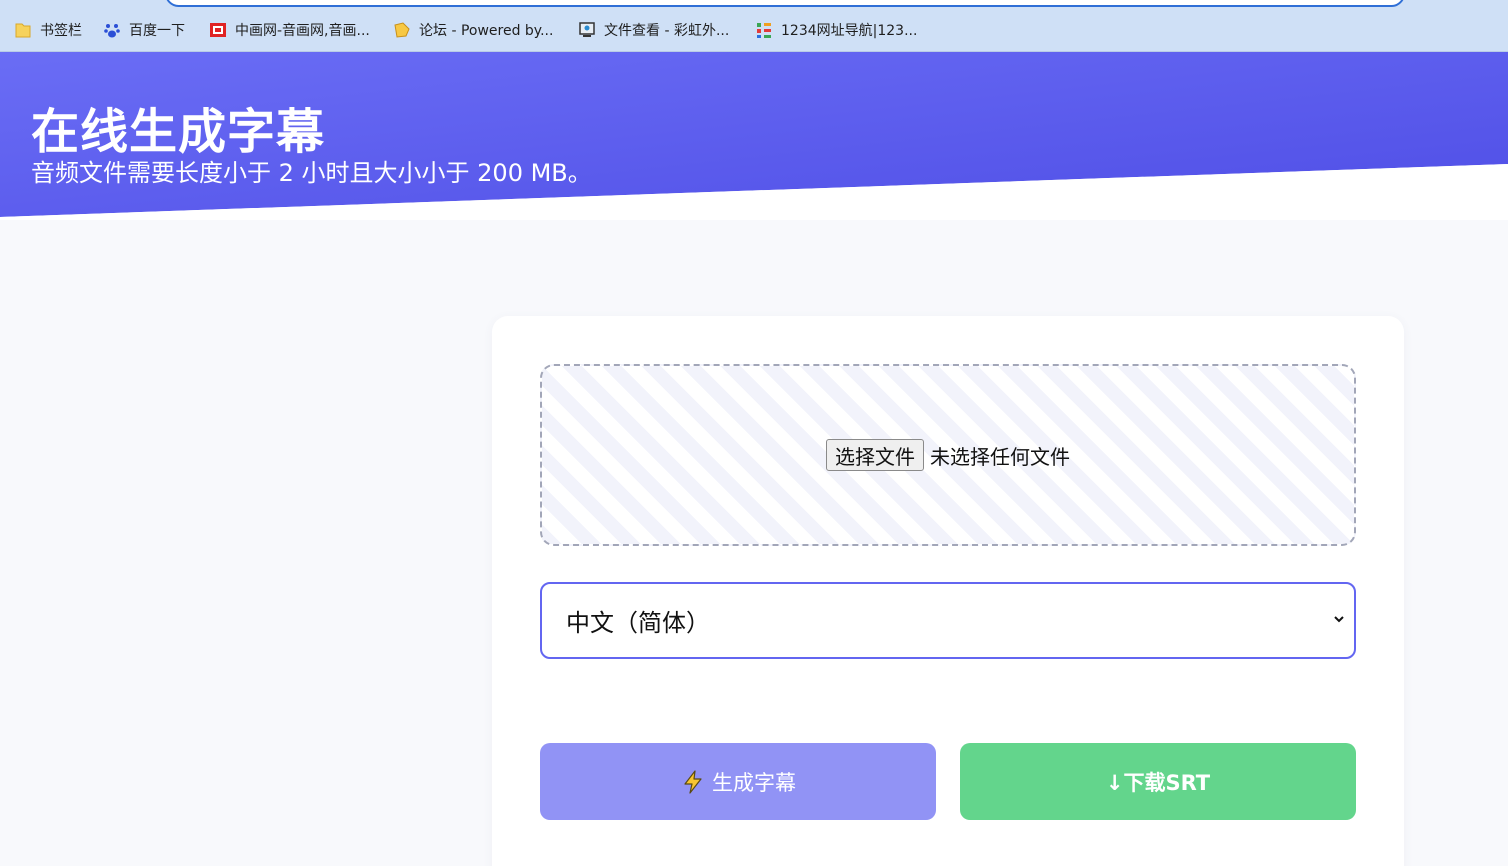 This screenshot has width=1508, height=866. Describe the element at coordinates (112, 31) in the screenshot. I see `baidu-paw-icon` at that location.